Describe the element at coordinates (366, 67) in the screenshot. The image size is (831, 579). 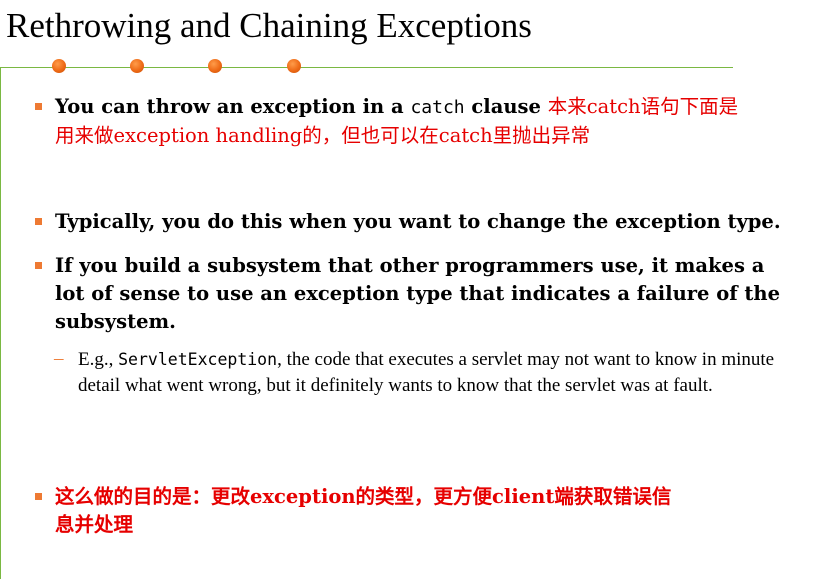
I see `title-divider-line` at that location.